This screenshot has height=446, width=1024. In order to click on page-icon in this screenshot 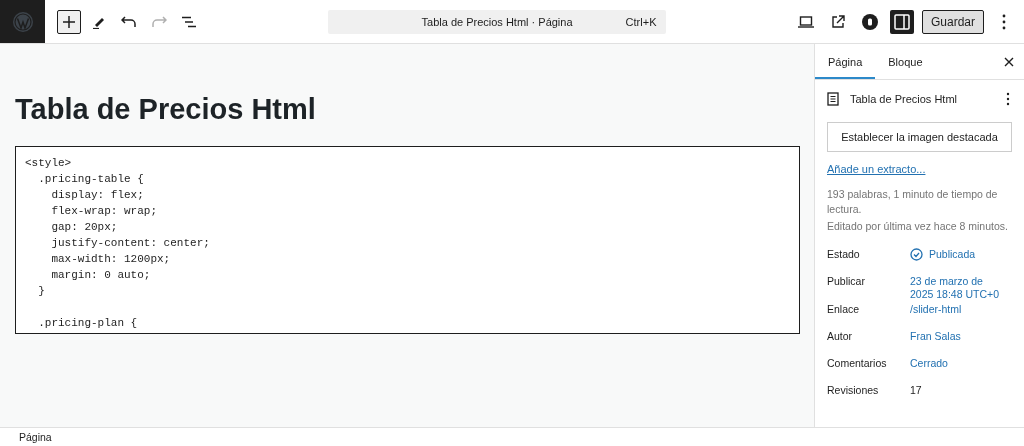, I will do `click(833, 99)`.